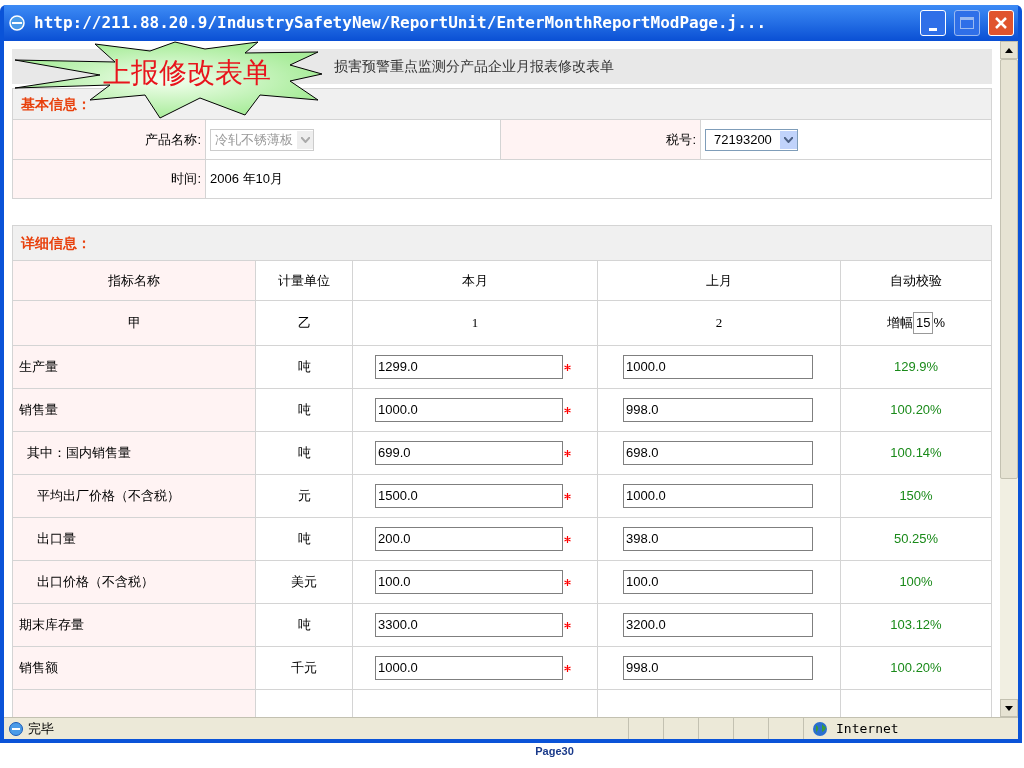 The image size is (1024, 768). I want to click on column-index: 甲, so click(134, 323).